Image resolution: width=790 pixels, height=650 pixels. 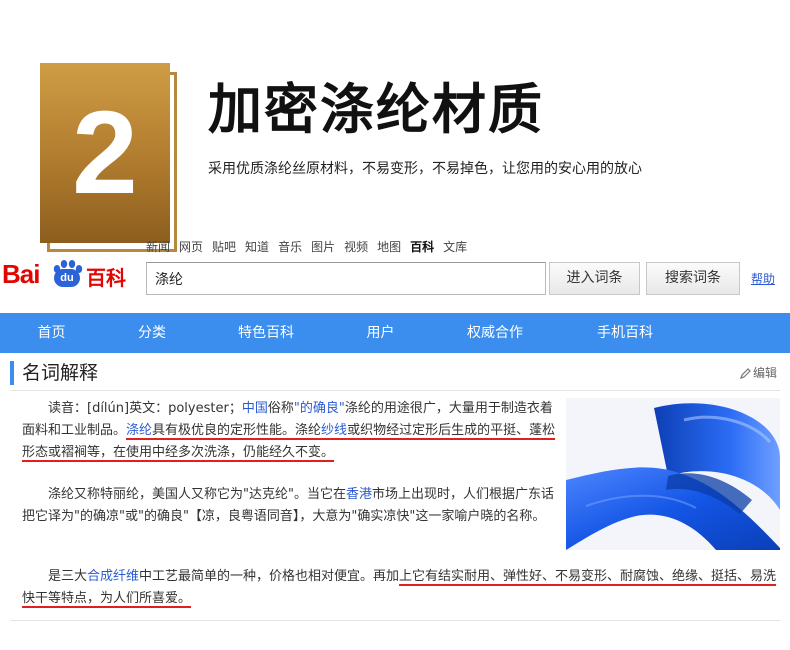 What do you see at coordinates (224, 246) in the screenshot?
I see `top-link-tieba: 贴吧` at bounding box center [224, 246].